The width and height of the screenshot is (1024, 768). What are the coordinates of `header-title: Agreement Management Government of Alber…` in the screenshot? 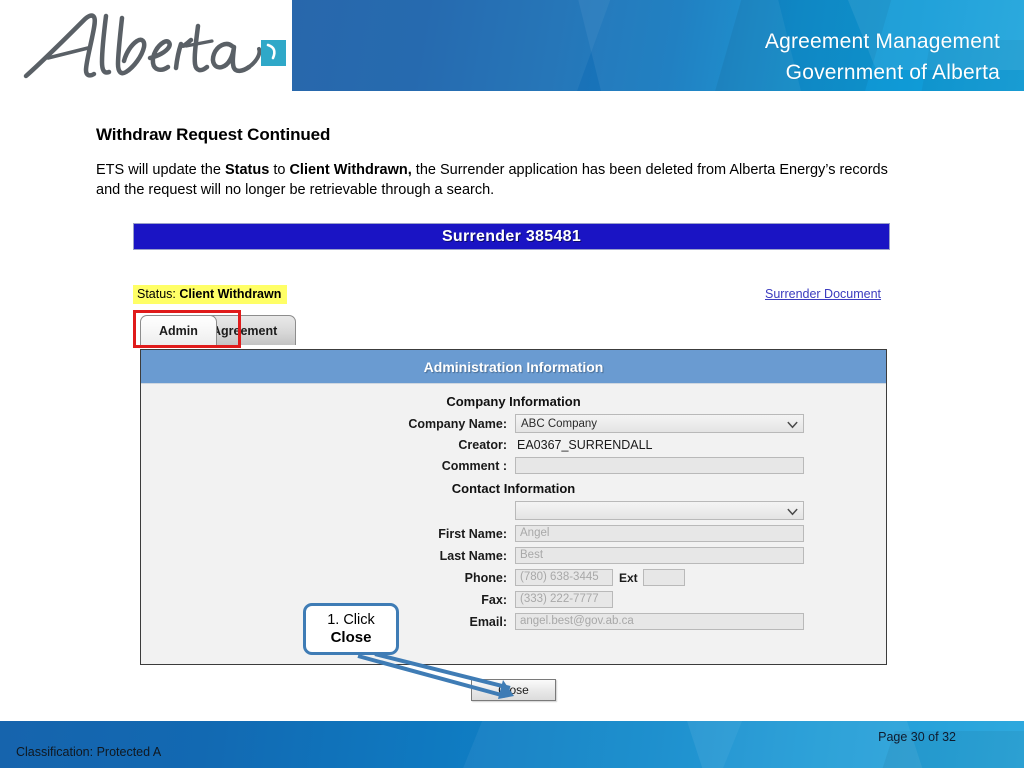 It's located at (882, 57).